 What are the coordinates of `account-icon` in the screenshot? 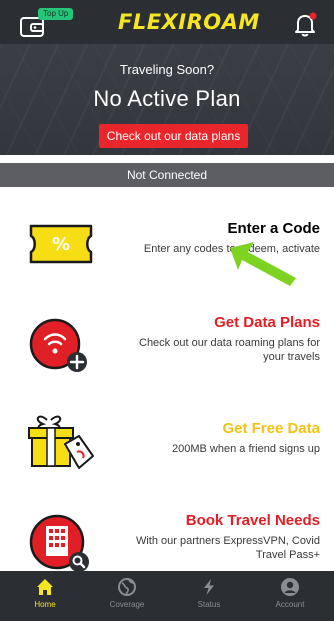 It's located at (290, 587).